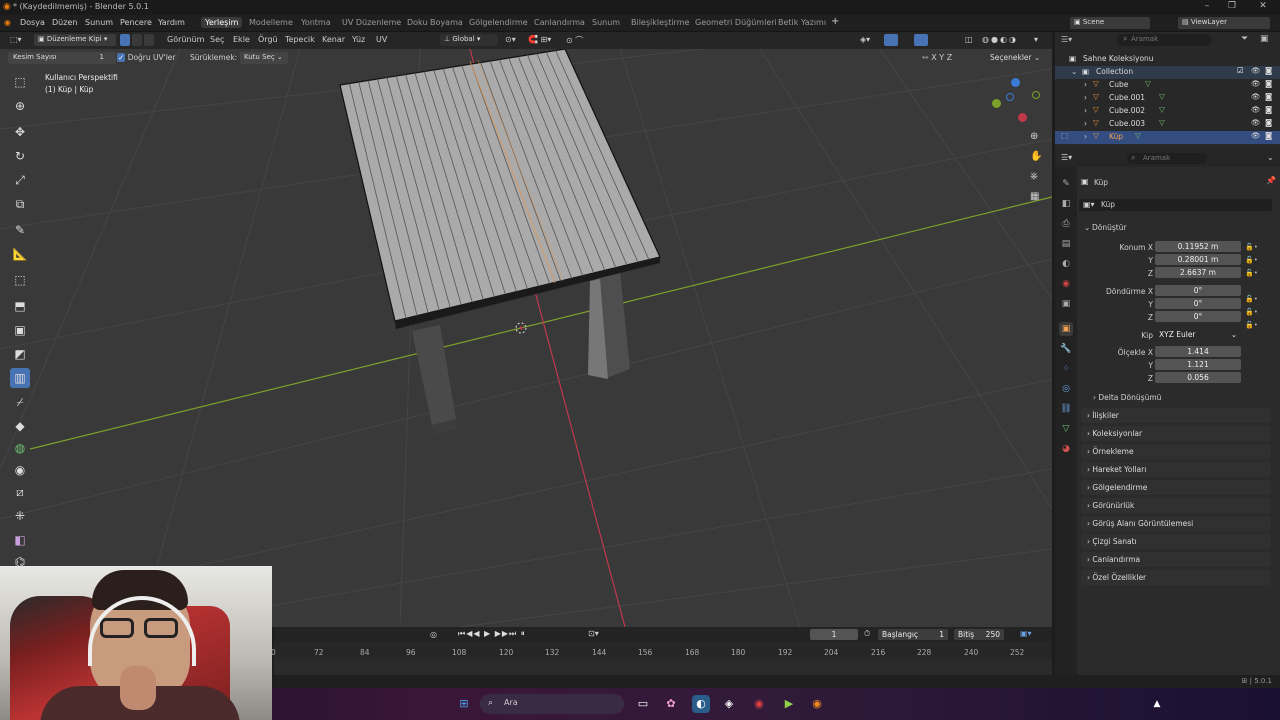 Image resolution: width=1280 pixels, height=720 pixels. What do you see at coordinates (125, 40) in the screenshot?
I see `vertex-select-icon` at bounding box center [125, 40].